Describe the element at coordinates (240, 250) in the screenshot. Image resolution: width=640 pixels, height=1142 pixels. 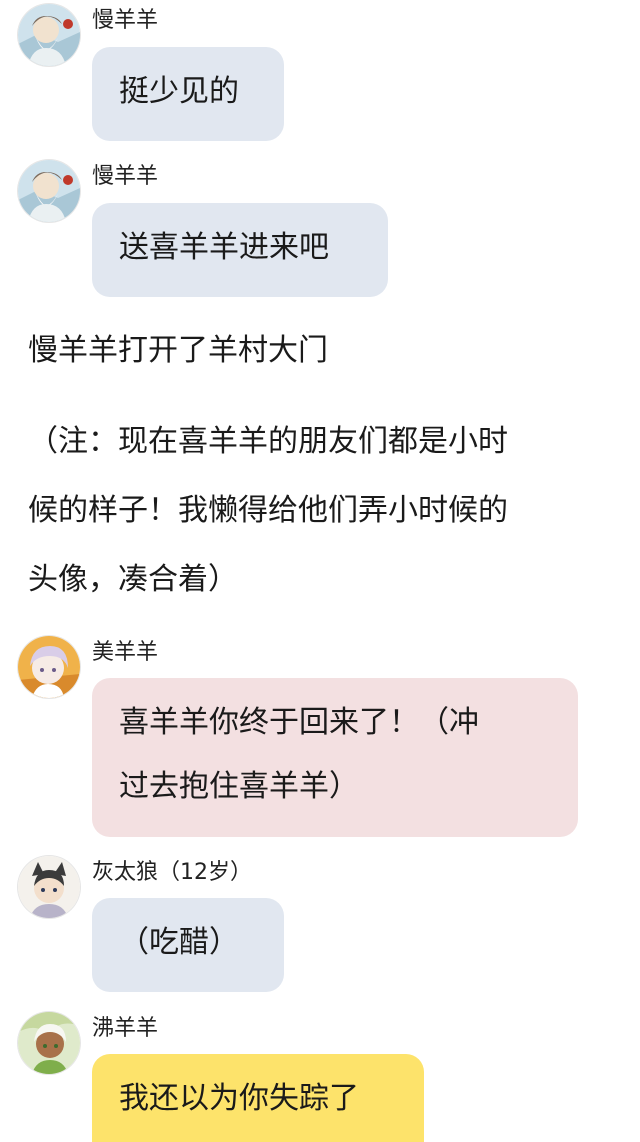
I see `message-bubble: 送喜羊羊进来吧` at that location.